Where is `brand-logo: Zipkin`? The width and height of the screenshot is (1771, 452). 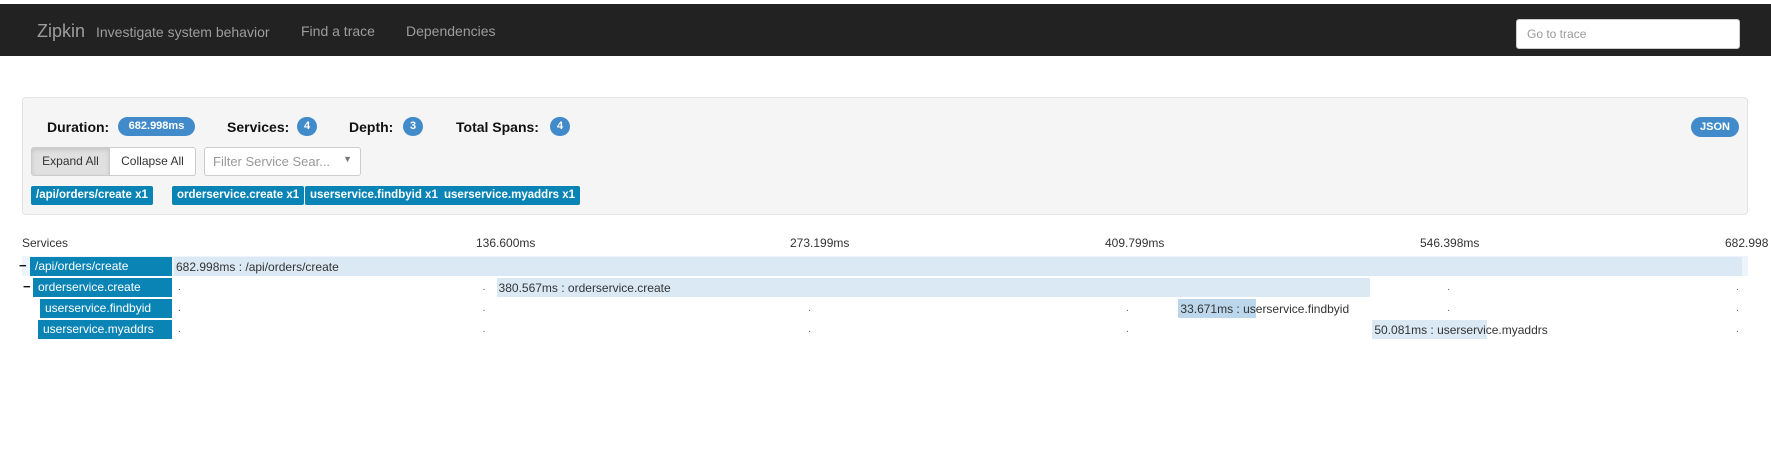 brand-logo: Zipkin is located at coordinates (61, 31).